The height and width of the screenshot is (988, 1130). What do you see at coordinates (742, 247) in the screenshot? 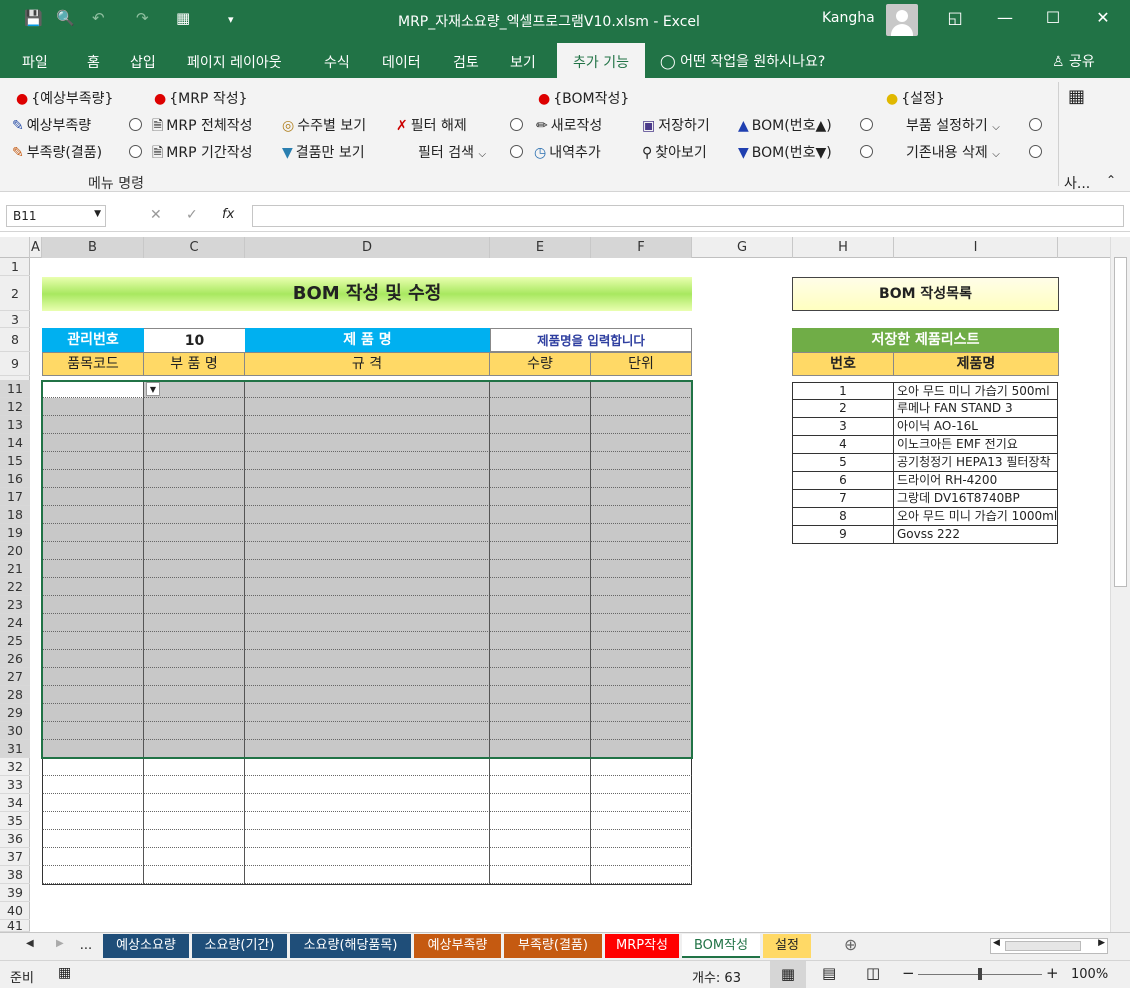
I see `col-header-g: G` at bounding box center [742, 247].